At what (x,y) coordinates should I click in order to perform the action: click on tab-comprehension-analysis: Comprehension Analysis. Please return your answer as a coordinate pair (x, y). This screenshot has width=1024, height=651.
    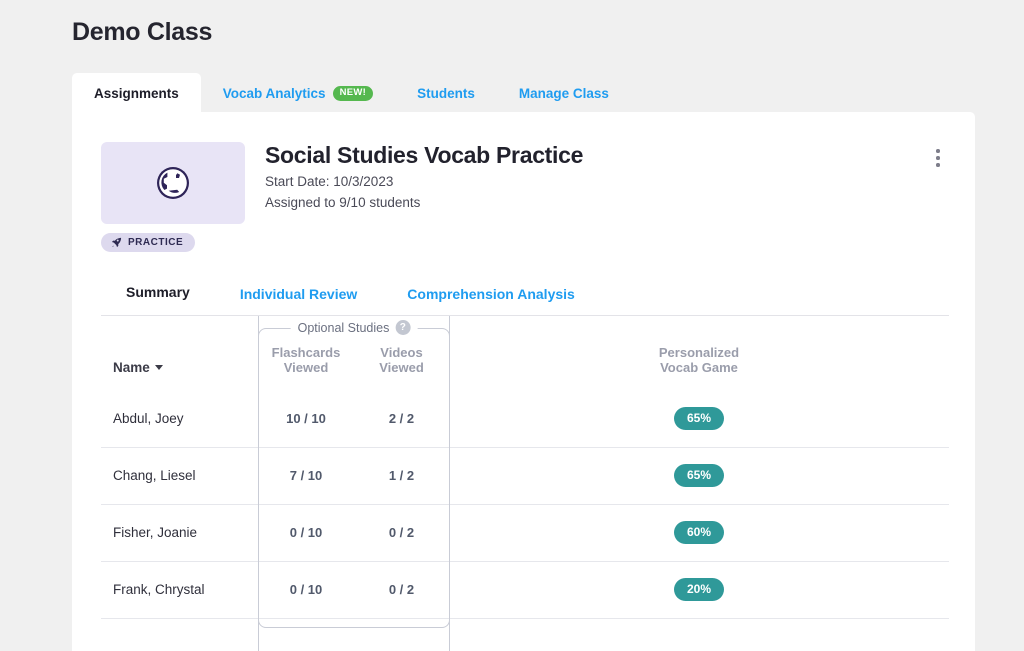
    Looking at the image, I should click on (491, 293).